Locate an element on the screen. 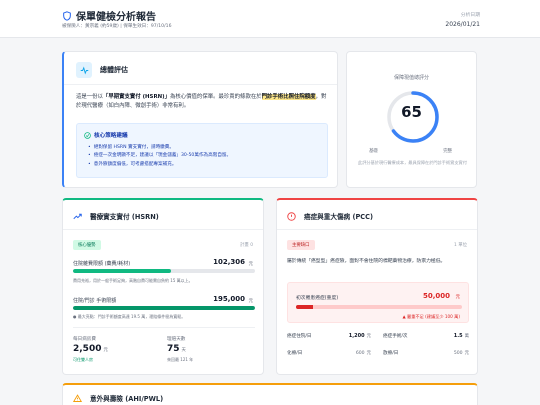  list-item: 絕對保留 HSRN 實支實付，請時繳費。 is located at coordinates (159, 148).